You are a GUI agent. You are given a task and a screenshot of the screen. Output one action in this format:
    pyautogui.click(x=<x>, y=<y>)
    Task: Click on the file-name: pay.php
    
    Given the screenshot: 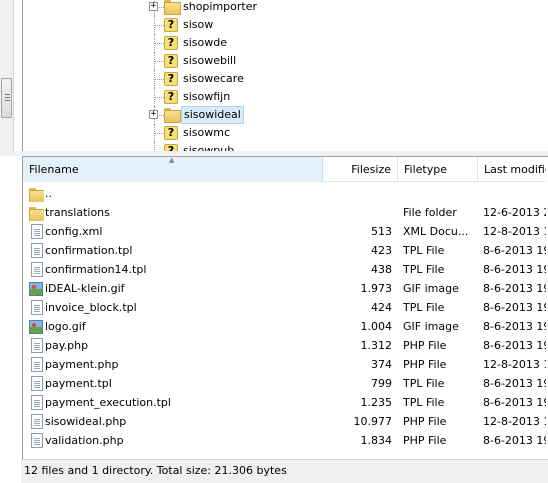 What is the action you would take?
    pyautogui.click(x=67, y=345)
    